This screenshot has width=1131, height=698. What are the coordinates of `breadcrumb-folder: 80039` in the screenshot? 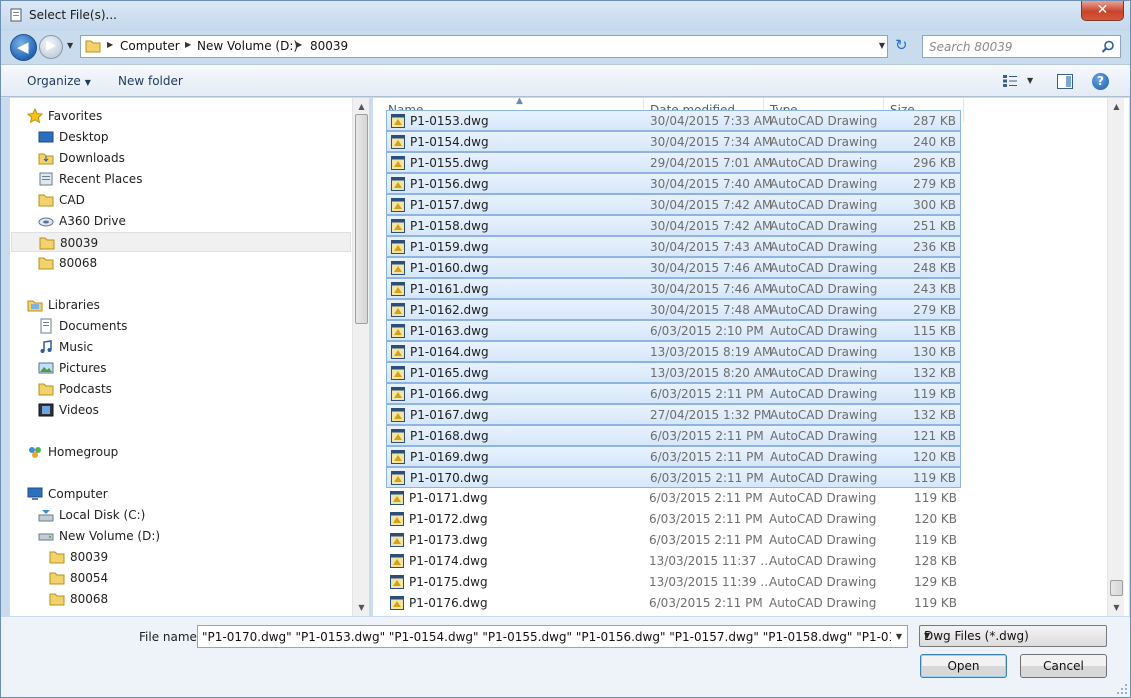 It's located at (329, 46).